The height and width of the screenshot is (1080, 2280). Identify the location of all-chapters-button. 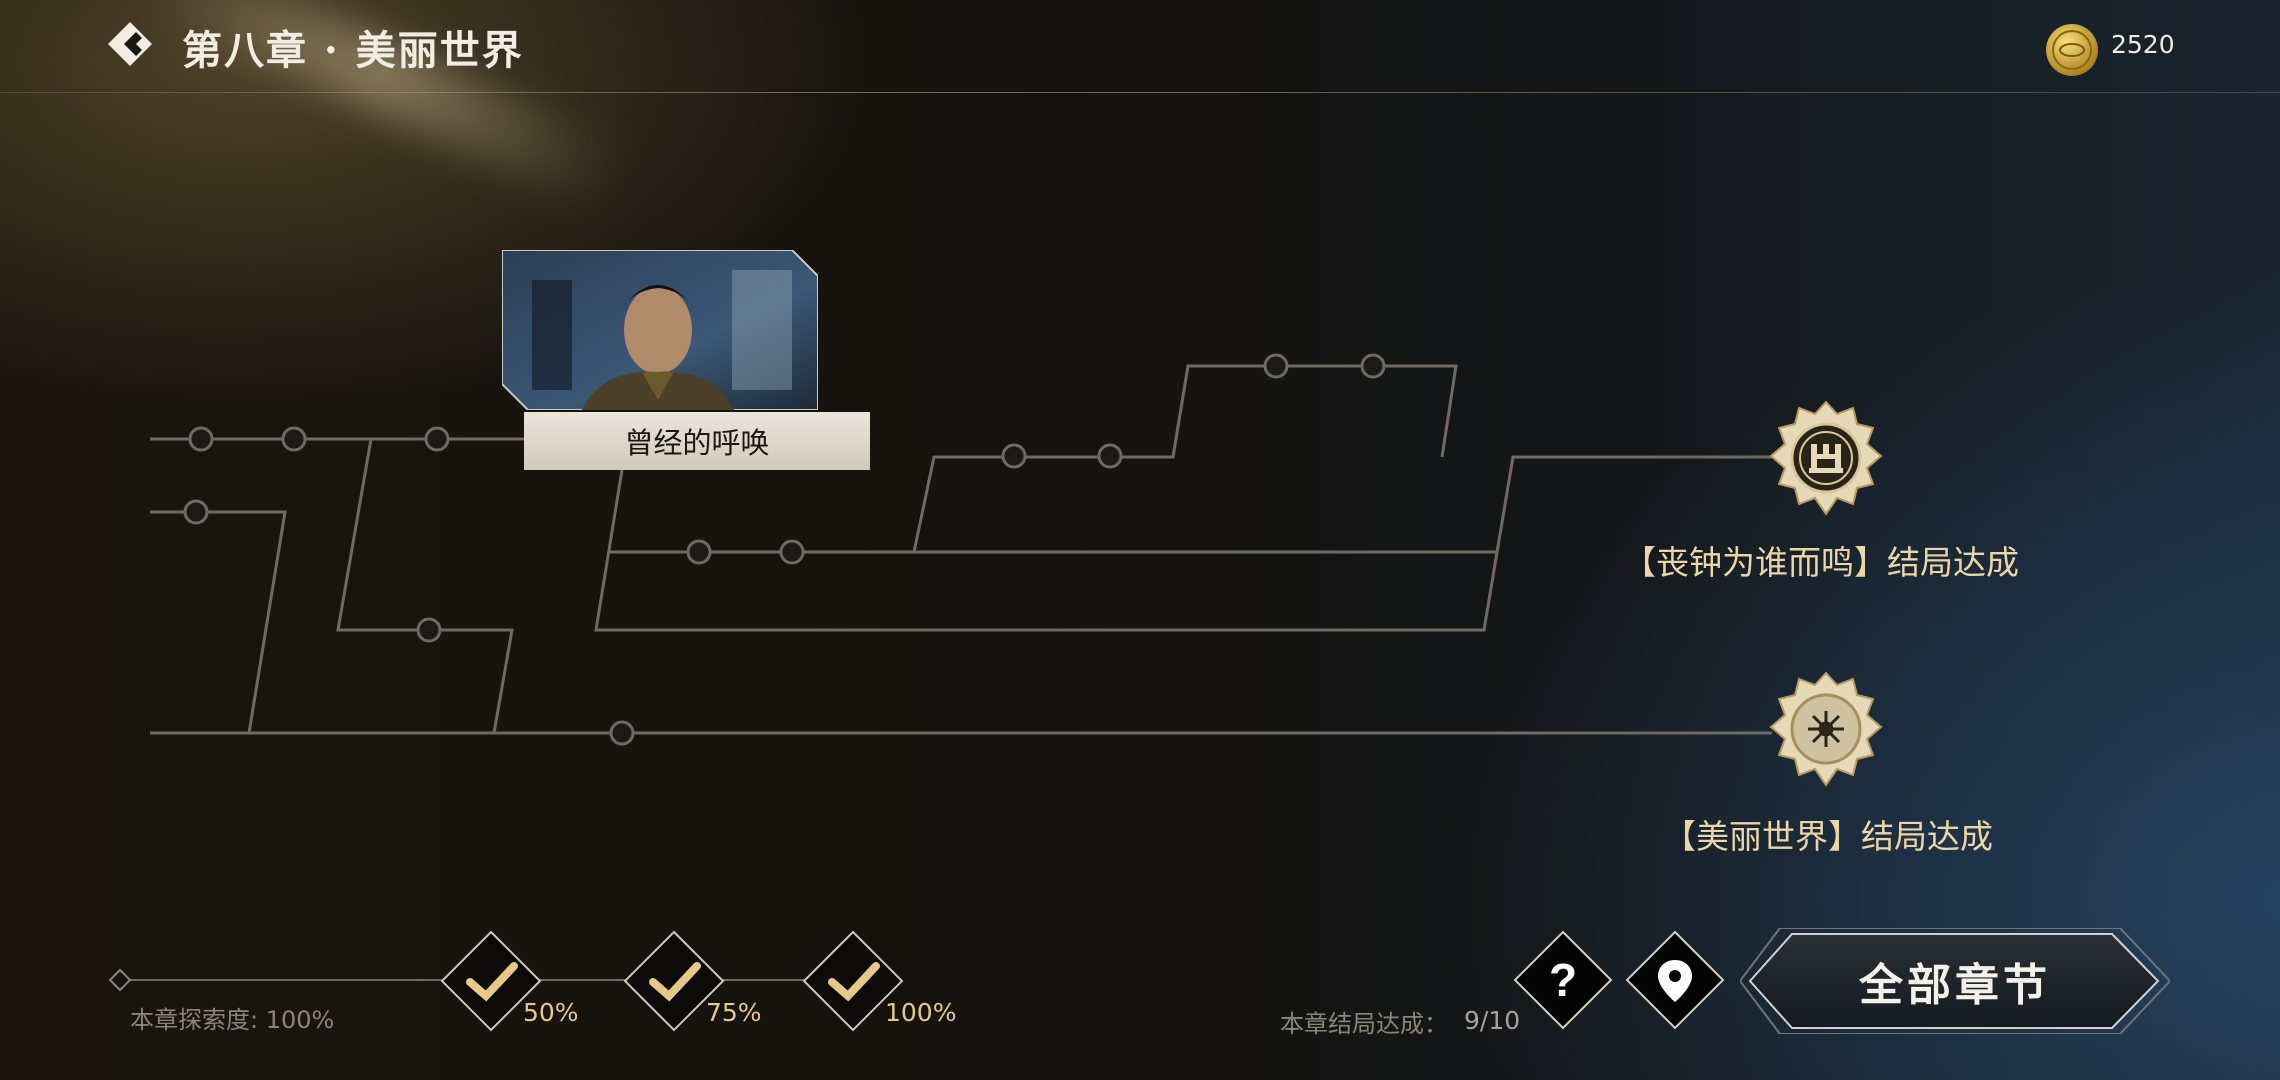
(1955, 981).